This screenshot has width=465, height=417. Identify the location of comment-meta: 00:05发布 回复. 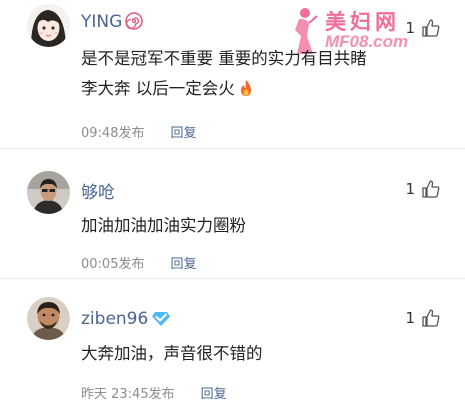
(138, 262).